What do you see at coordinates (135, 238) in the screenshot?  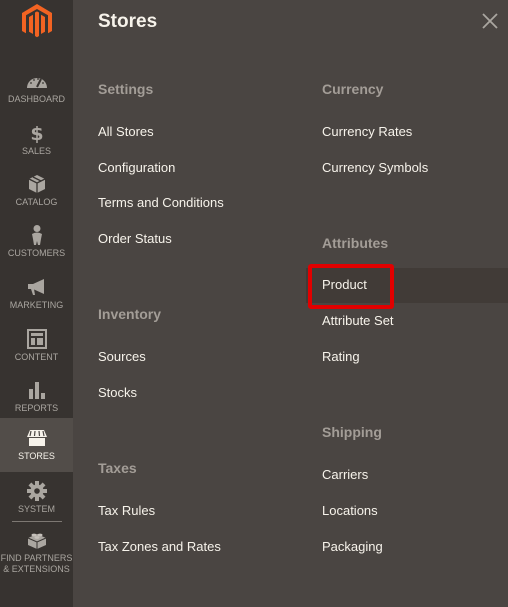 I see `menu-link-order-status: Order Status` at bounding box center [135, 238].